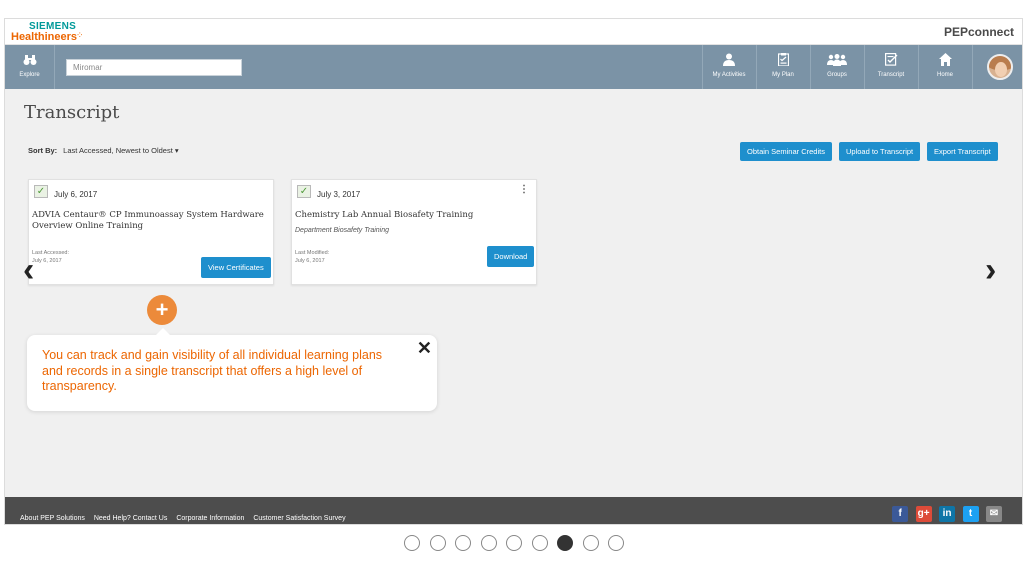  Describe the element at coordinates (837, 75) in the screenshot. I see `nav-label: Groups` at that location.